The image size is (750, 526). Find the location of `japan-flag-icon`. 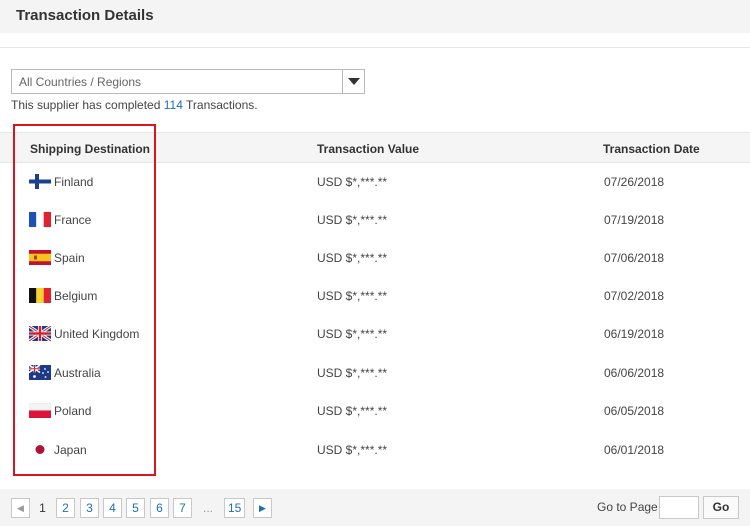

japan-flag-icon is located at coordinates (40, 449).